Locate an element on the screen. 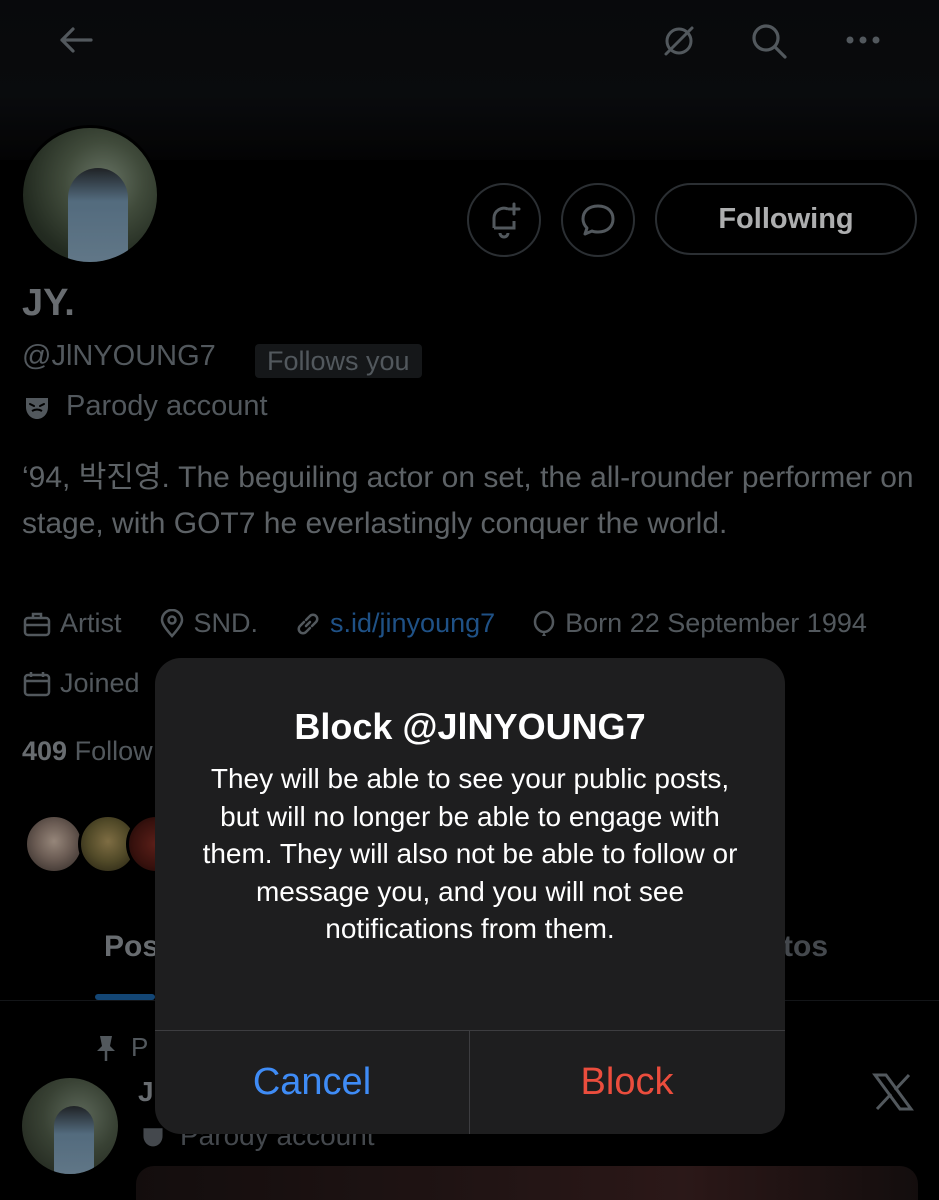  dialog-title: Block @JlNYOUNG7 is located at coordinates (470, 726).